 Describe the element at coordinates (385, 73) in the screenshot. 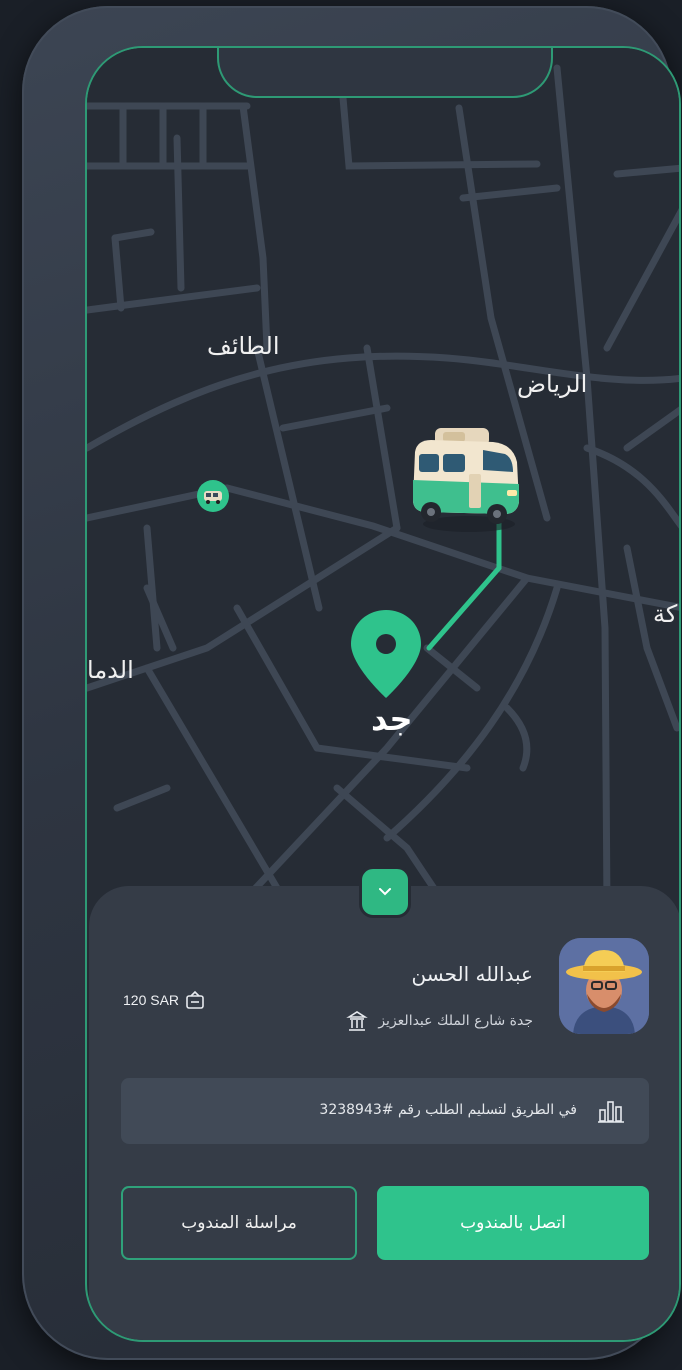

I see `phone-notch` at that location.